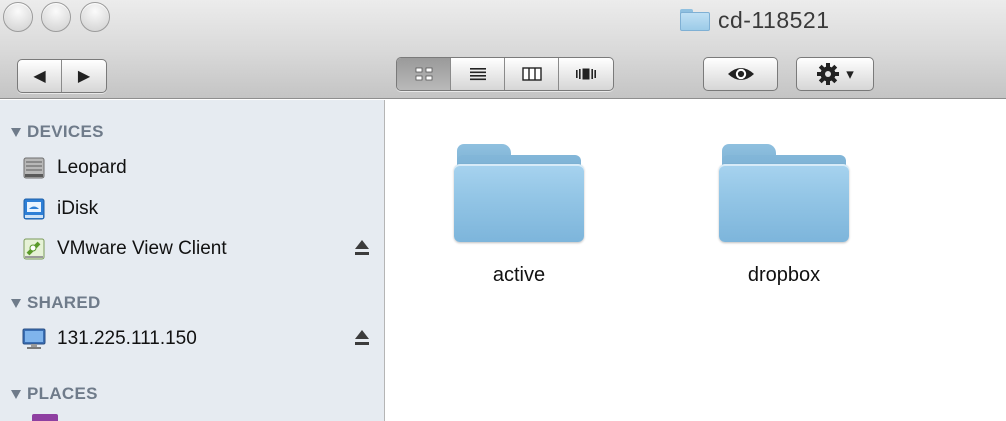 Image resolution: width=1006 pixels, height=421 pixels. I want to click on sidebar-section-devices: DEVICES, so click(57, 132).